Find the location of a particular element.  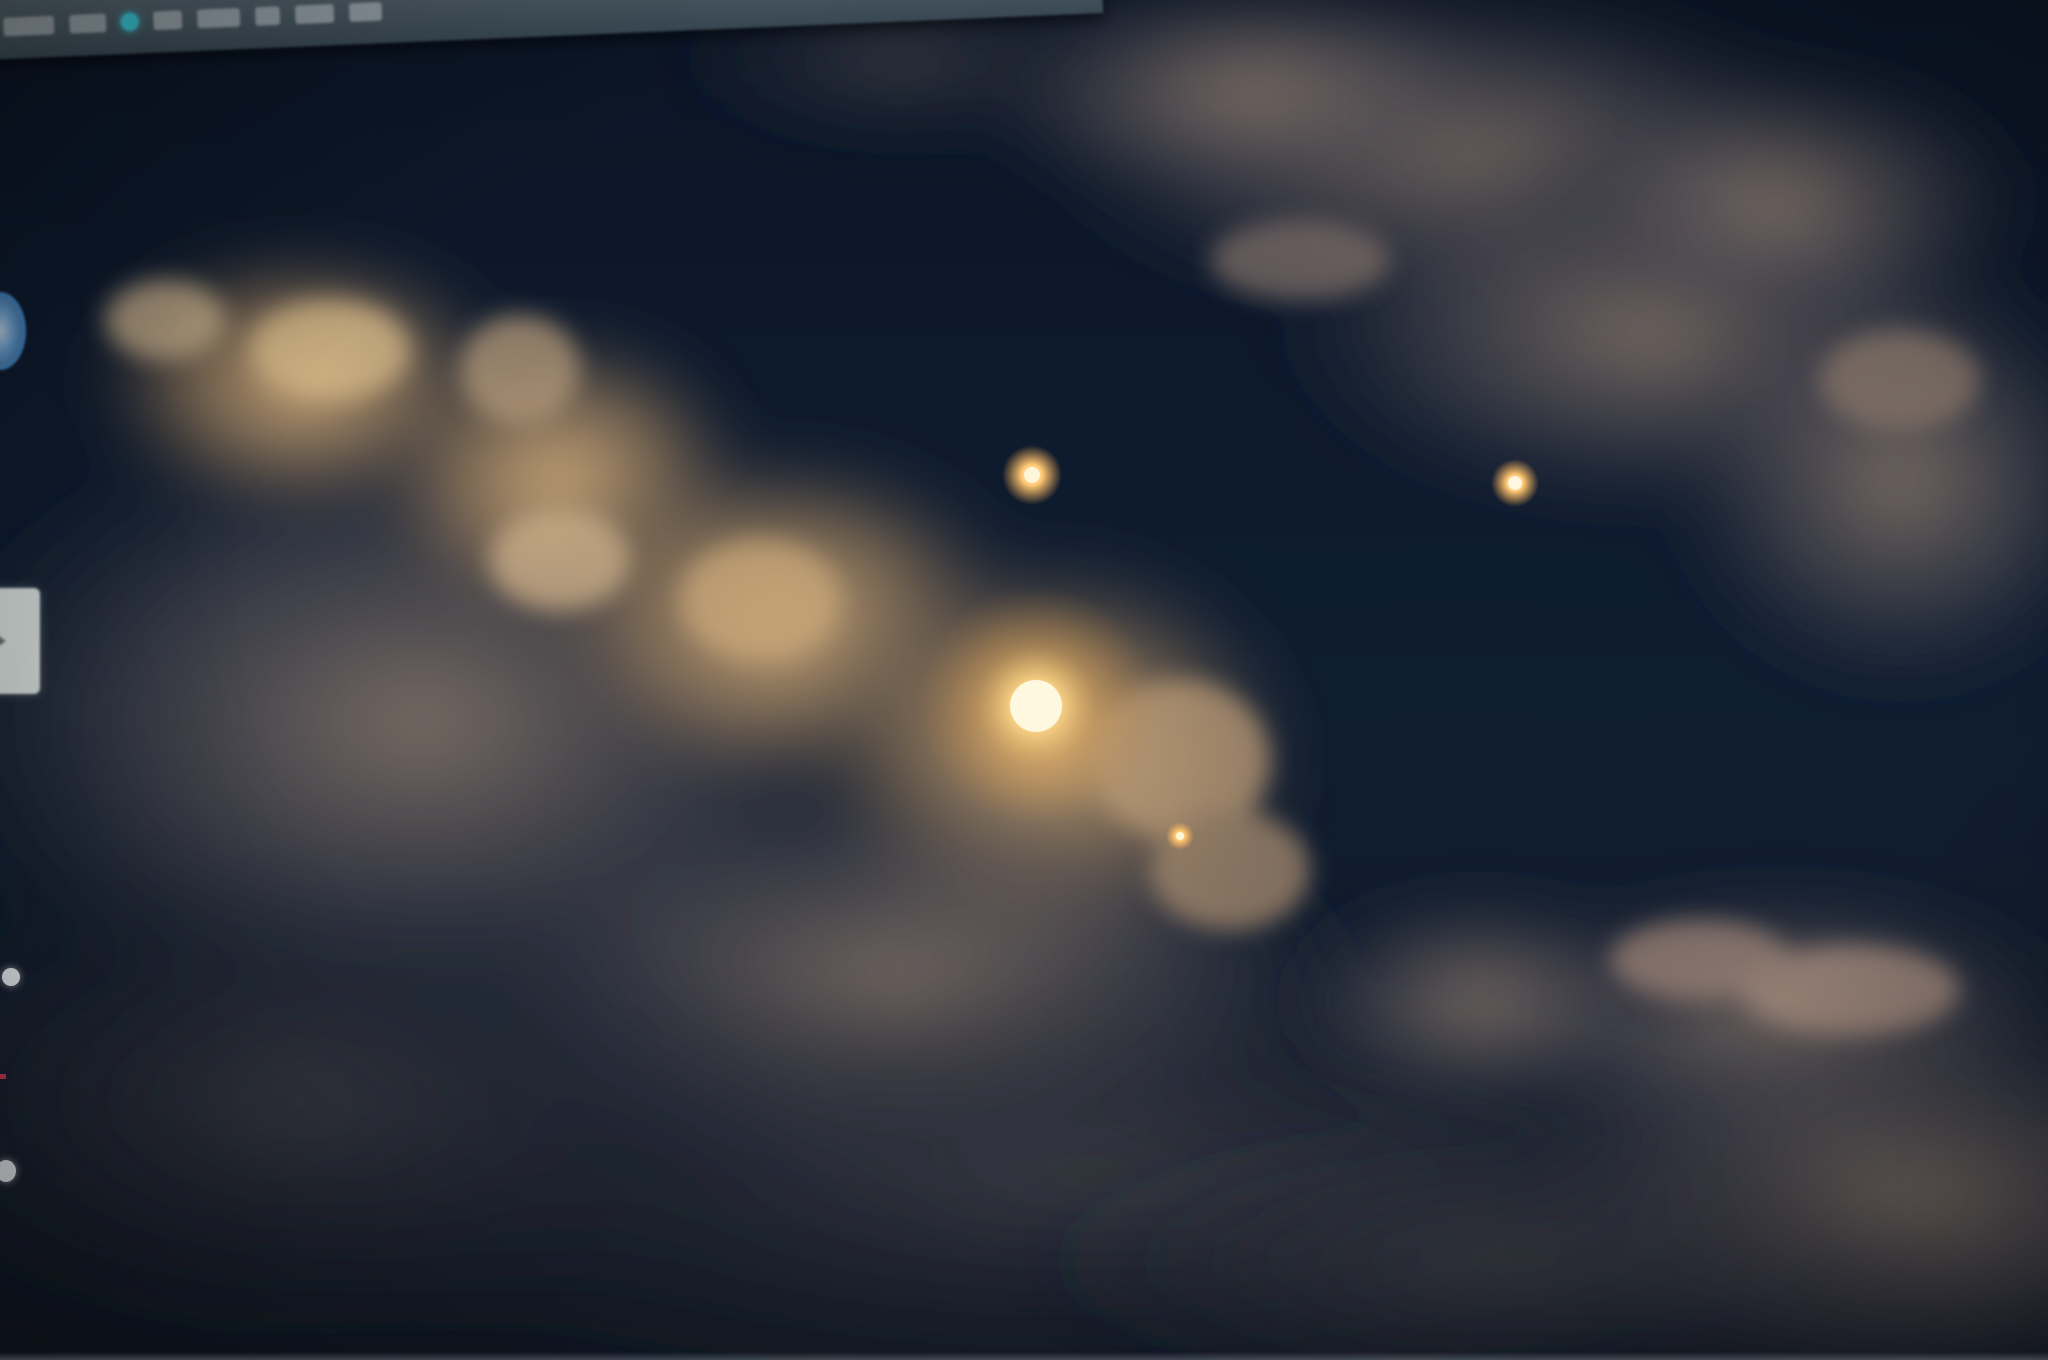

play-panel-icon is located at coordinates (20, 641).